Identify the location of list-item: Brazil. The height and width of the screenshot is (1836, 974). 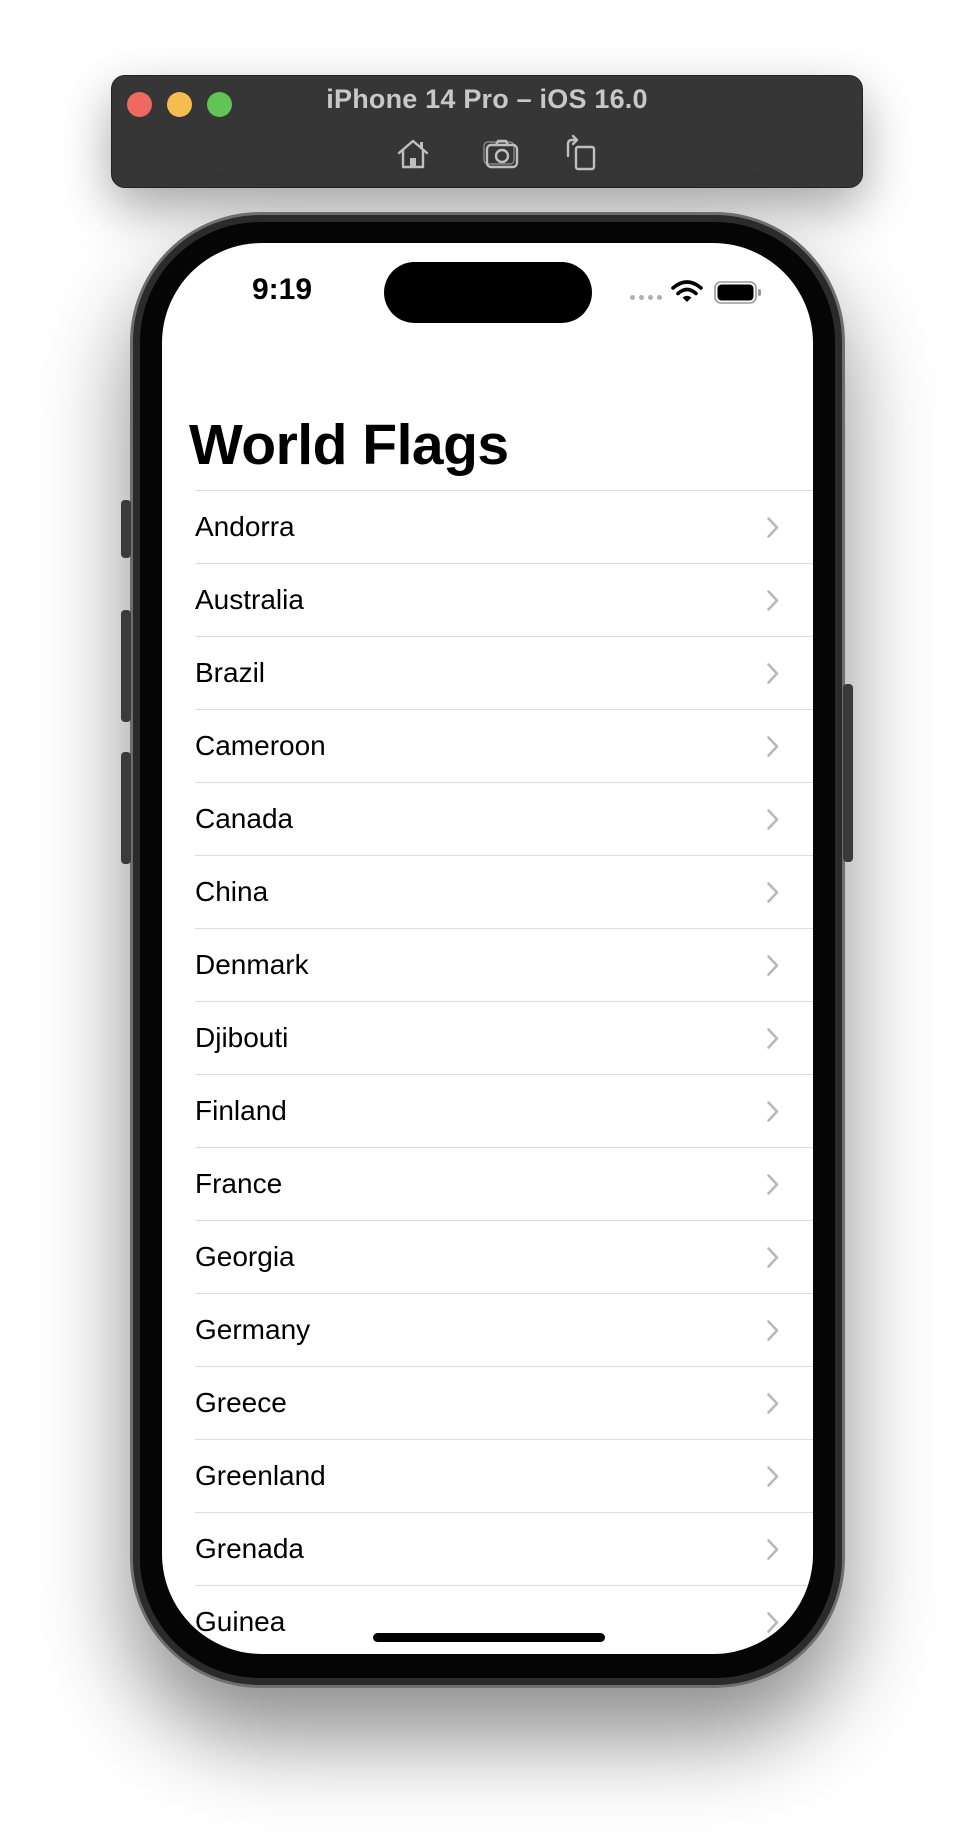
(504, 672).